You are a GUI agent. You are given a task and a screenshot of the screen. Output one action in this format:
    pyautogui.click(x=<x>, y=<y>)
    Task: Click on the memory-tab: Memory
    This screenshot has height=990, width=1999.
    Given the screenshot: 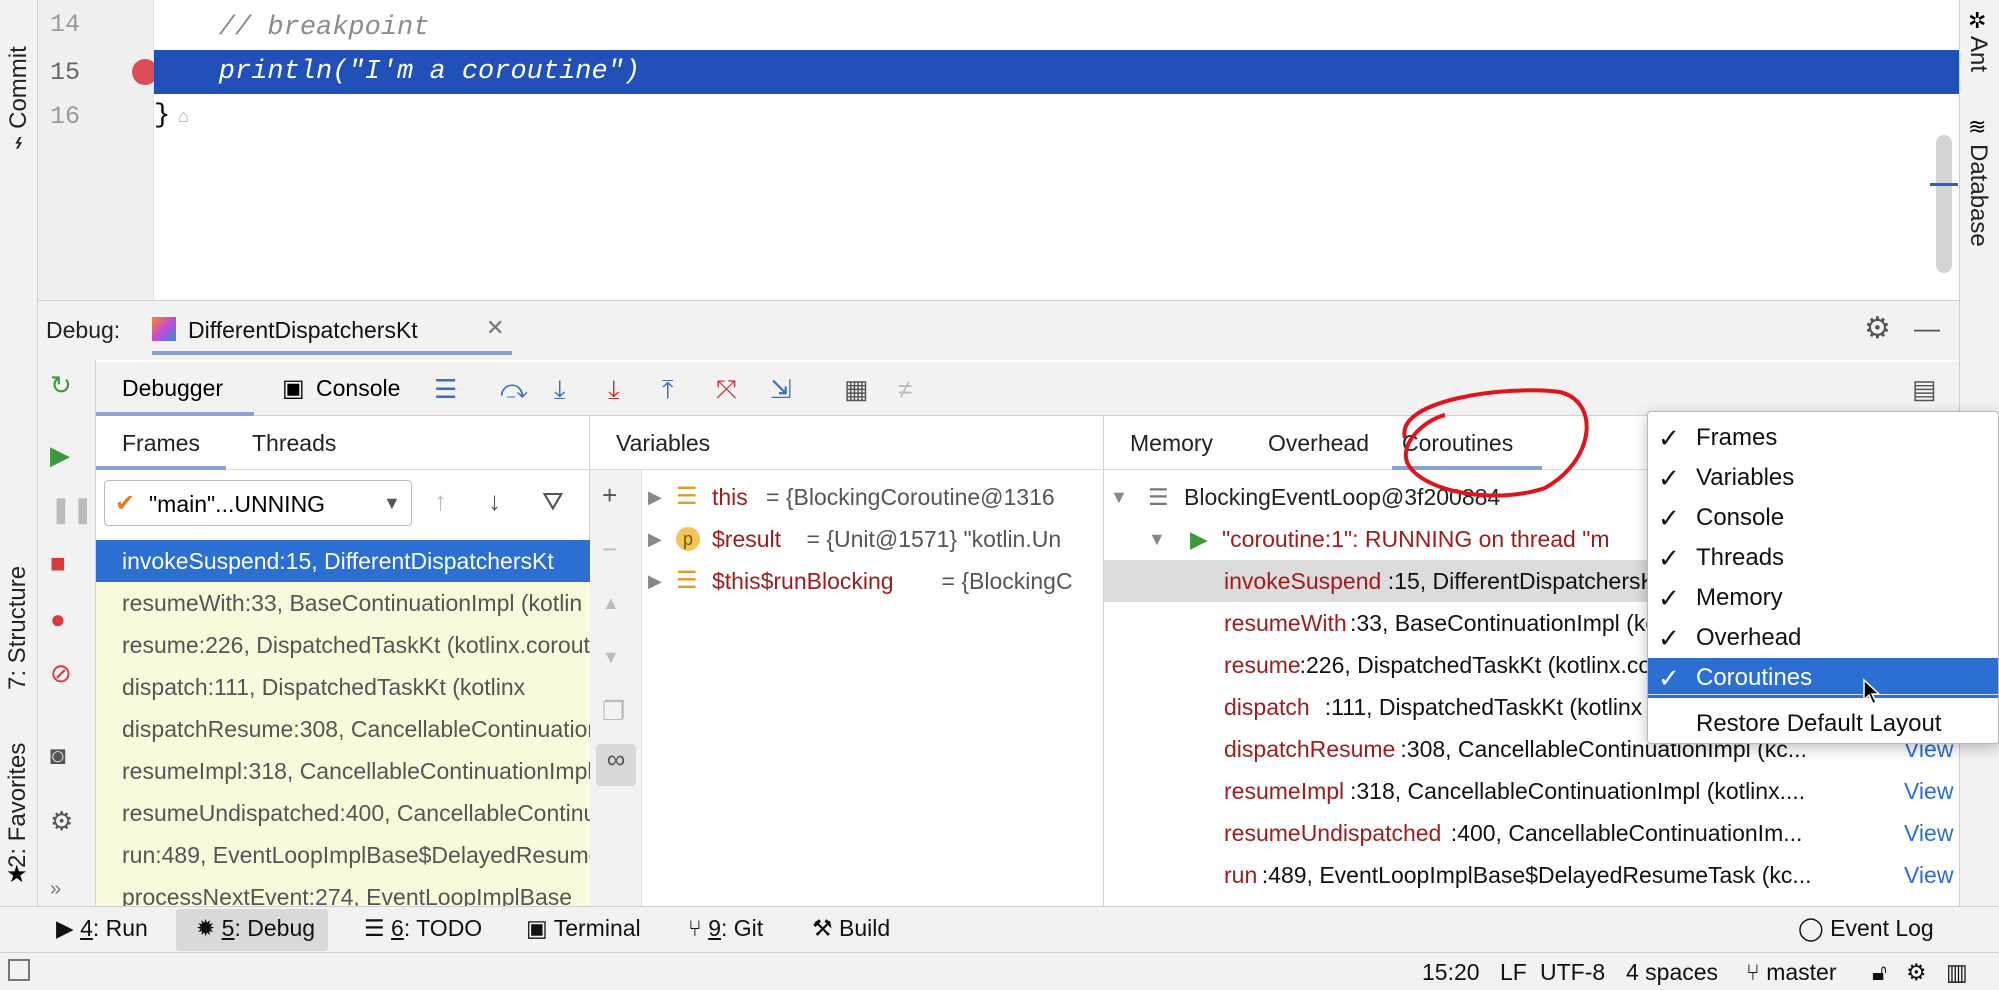 What is the action you would take?
    pyautogui.click(x=1171, y=443)
    